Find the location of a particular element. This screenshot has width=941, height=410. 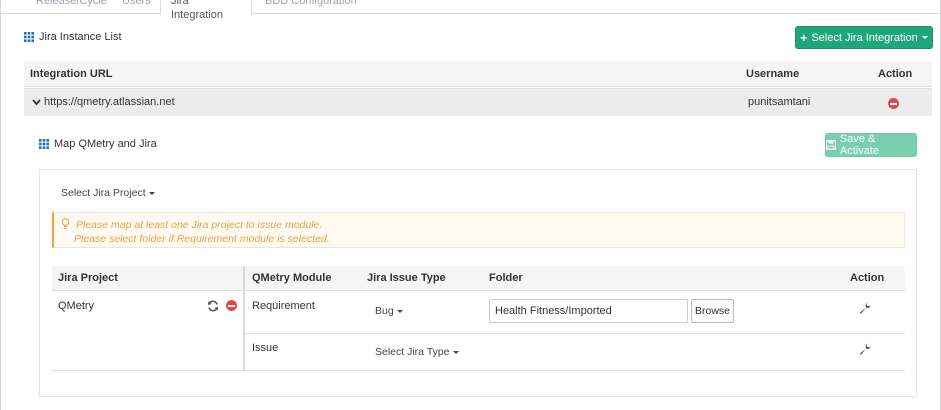

select-jira-integration-button: + Select Jira Integration is located at coordinates (864, 37).